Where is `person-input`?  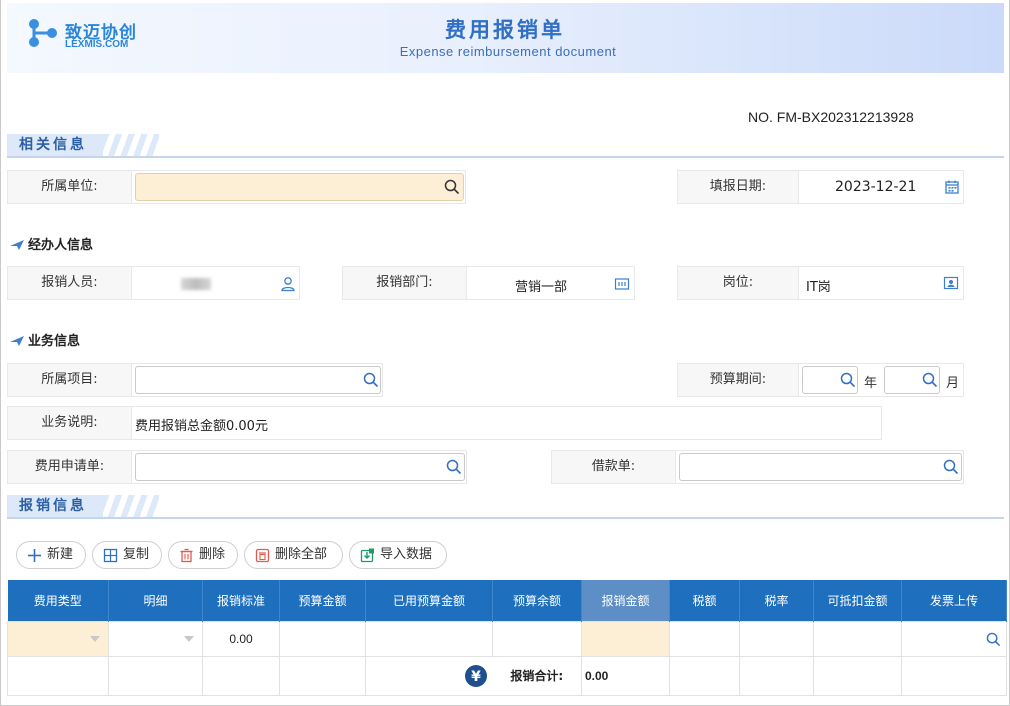 person-input is located at coordinates (215, 283).